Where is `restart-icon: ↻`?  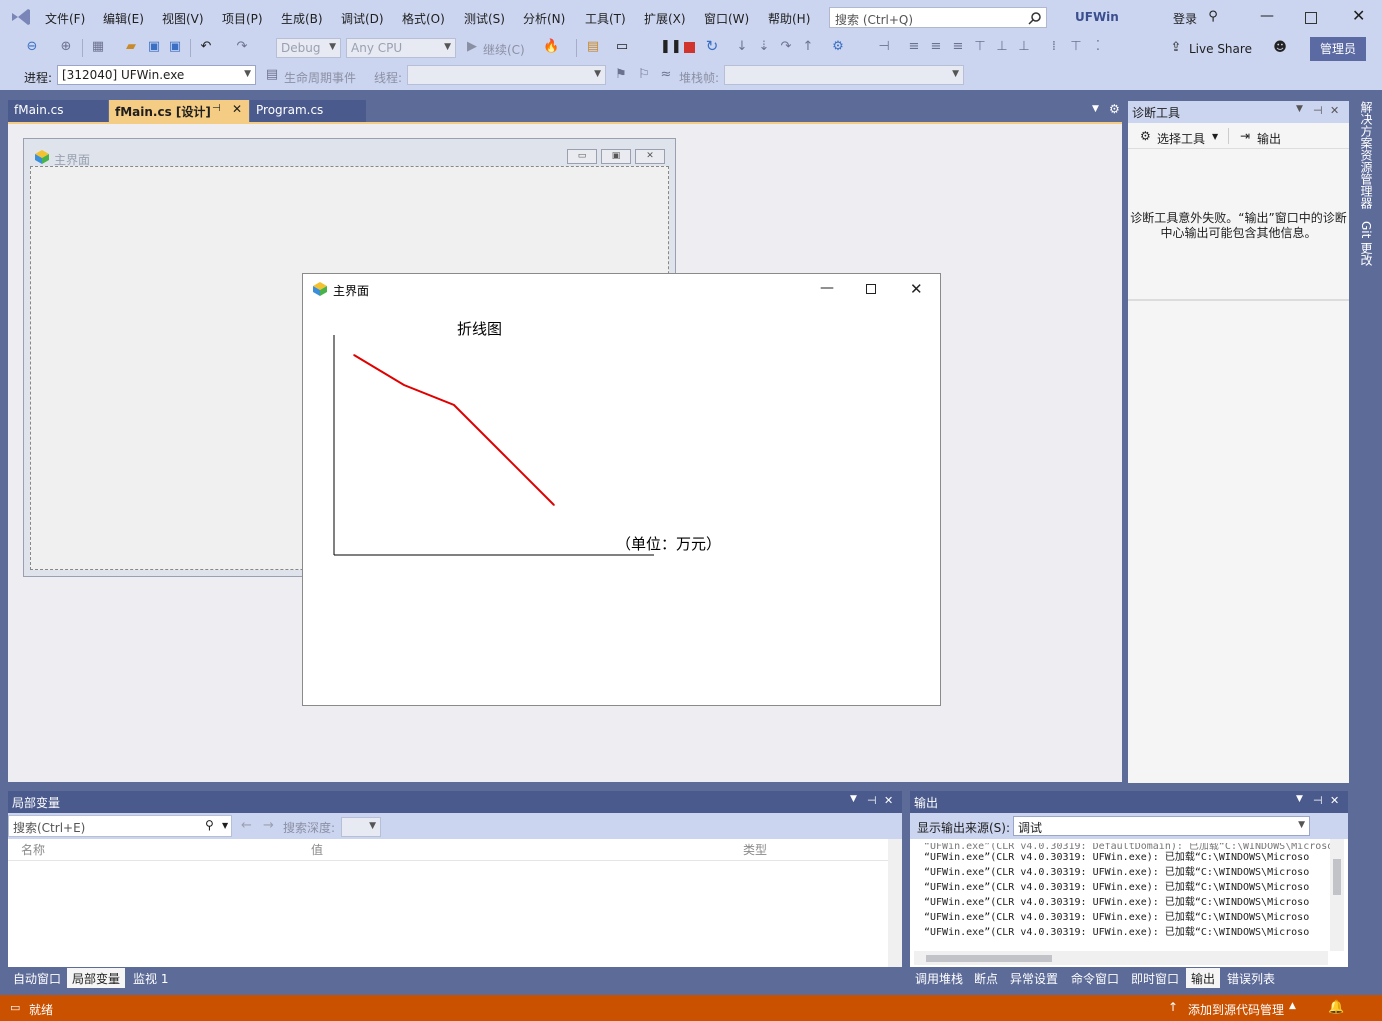
restart-icon: ↻ is located at coordinates (712, 46).